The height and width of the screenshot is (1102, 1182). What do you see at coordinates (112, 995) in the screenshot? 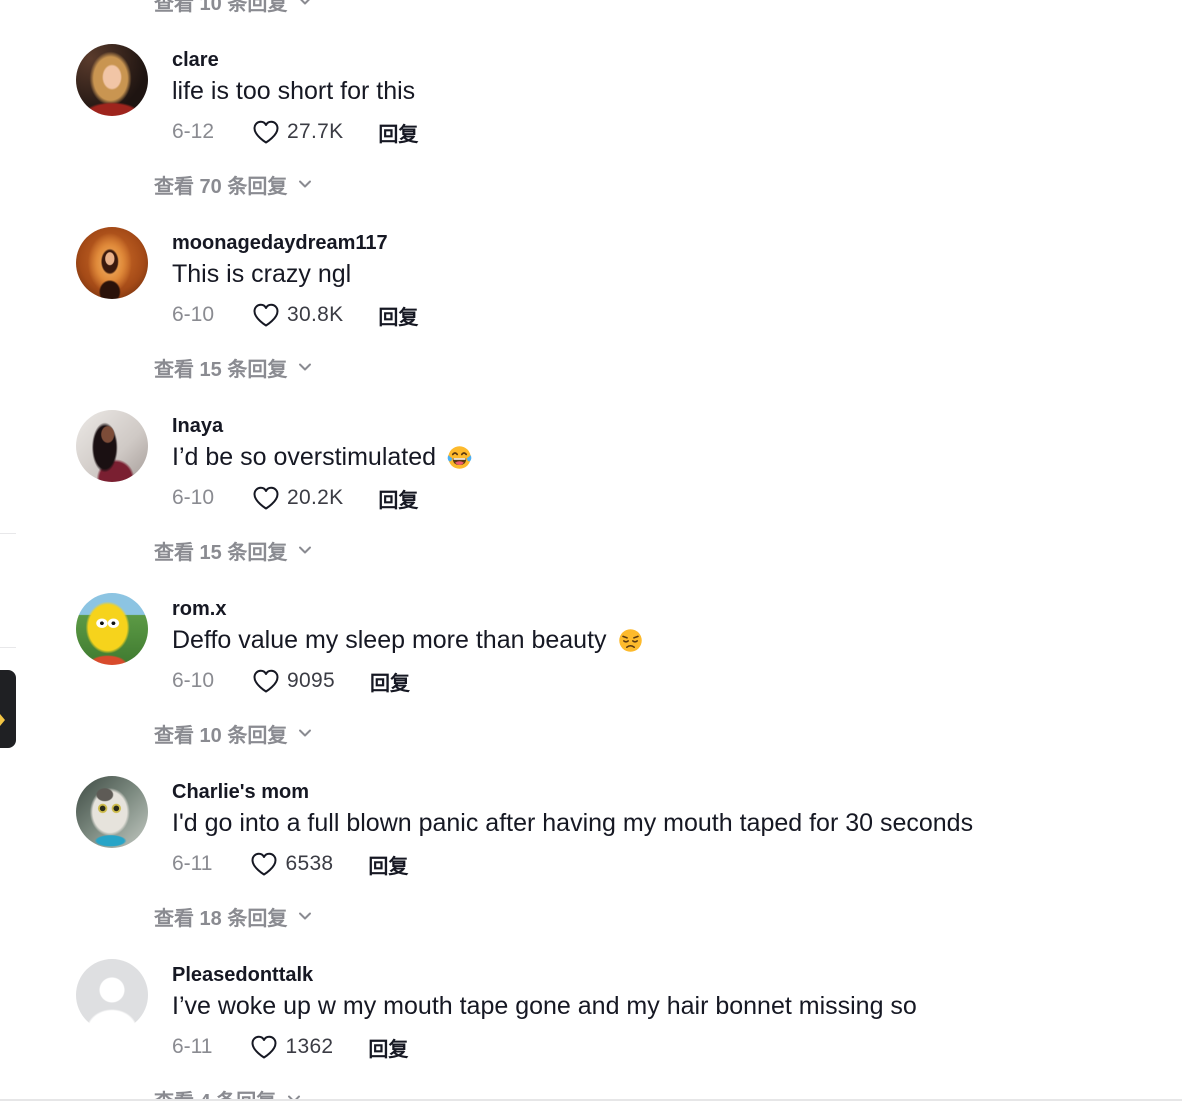
I see `default-avatar-icon` at bounding box center [112, 995].